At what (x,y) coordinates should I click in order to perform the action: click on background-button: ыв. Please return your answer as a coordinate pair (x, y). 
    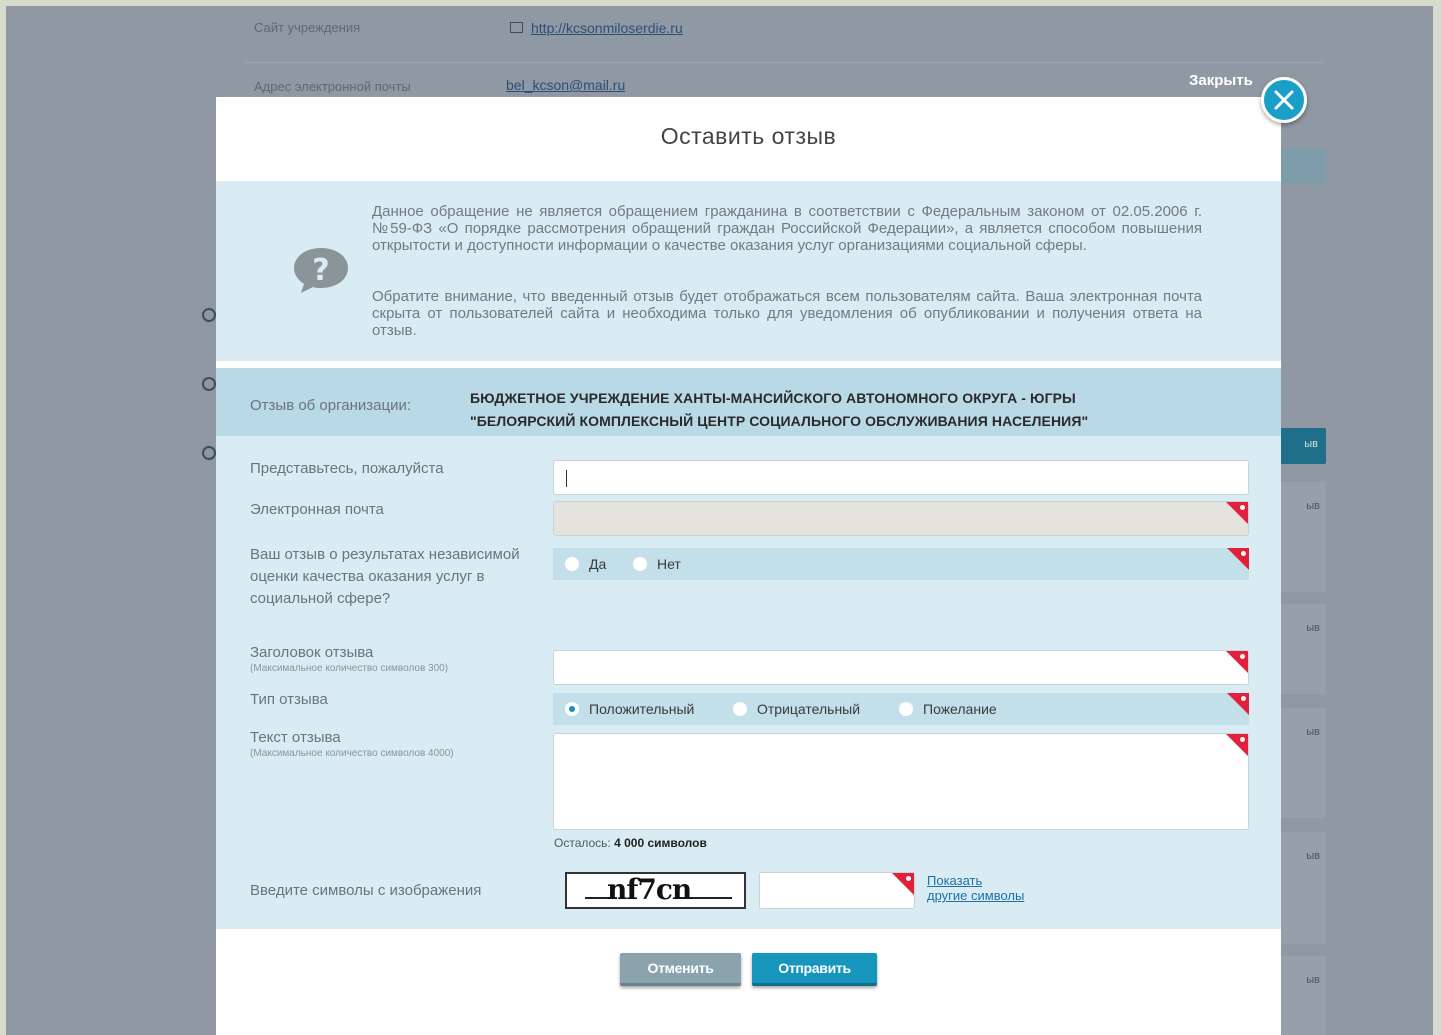
    Looking at the image, I should click on (1300, 446).